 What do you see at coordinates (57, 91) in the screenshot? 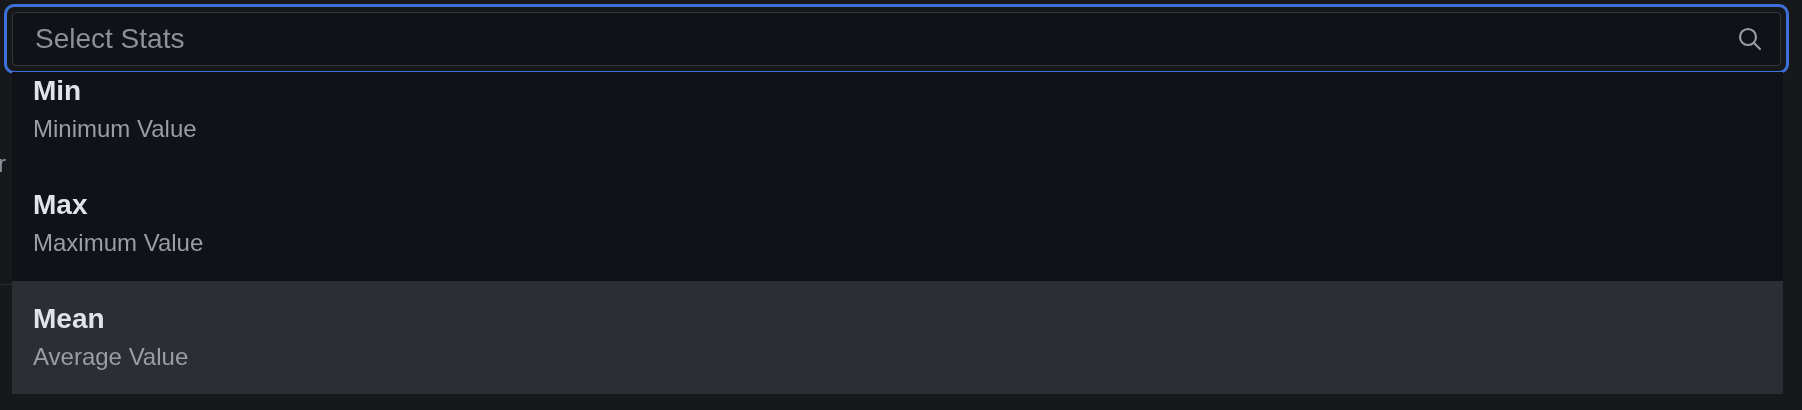
I see `option-label: Min` at bounding box center [57, 91].